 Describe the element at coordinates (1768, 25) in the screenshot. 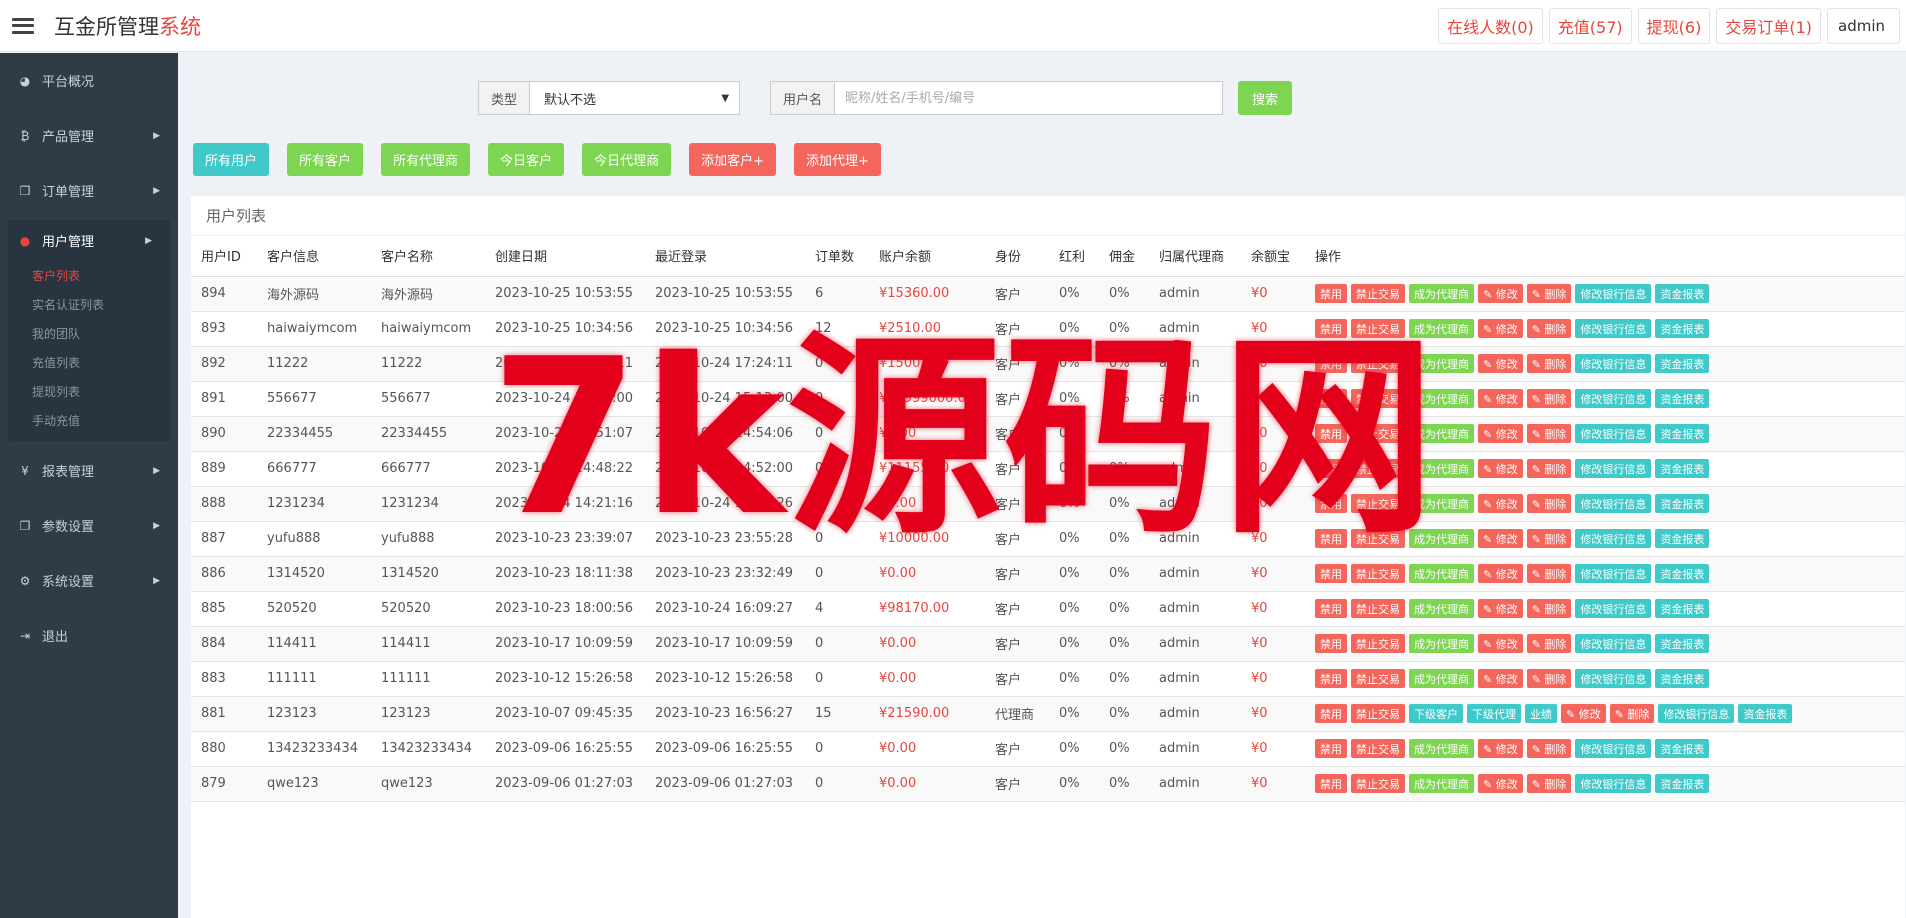

I see `header-badge: 交易订单(1)` at that location.